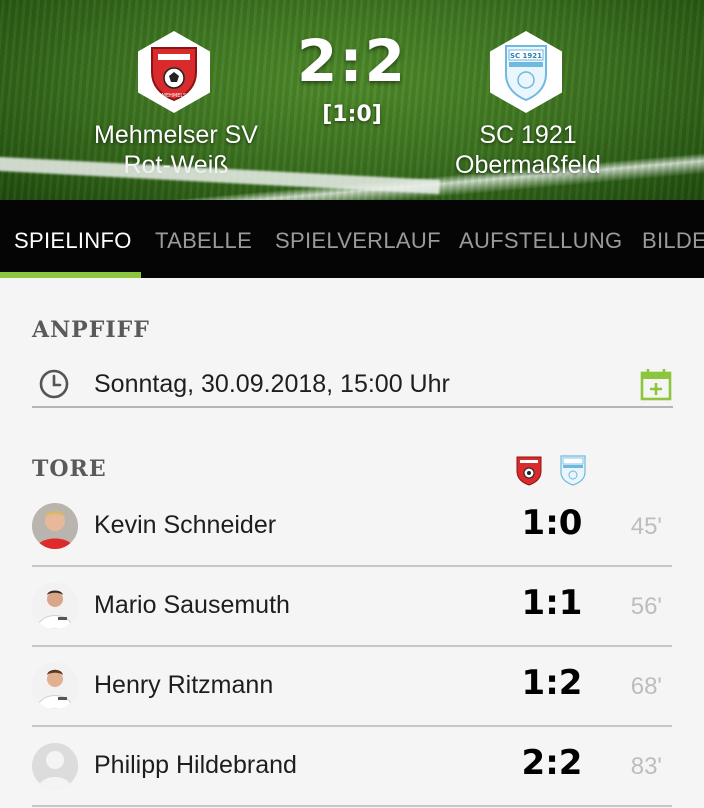 The image size is (704, 808). Describe the element at coordinates (352, 806) in the screenshot. I see `row-divider` at that location.